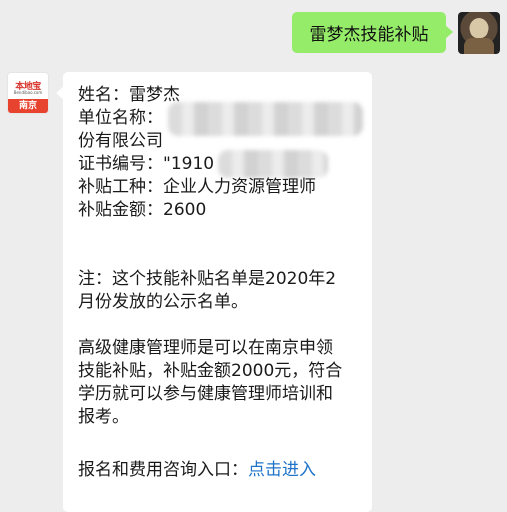 This screenshot has height=512, width=507. Describe the element at coordinates (142, 210) in the screenshot. I see `subsidy-amount-line: 补贴金额：2600` at that location.